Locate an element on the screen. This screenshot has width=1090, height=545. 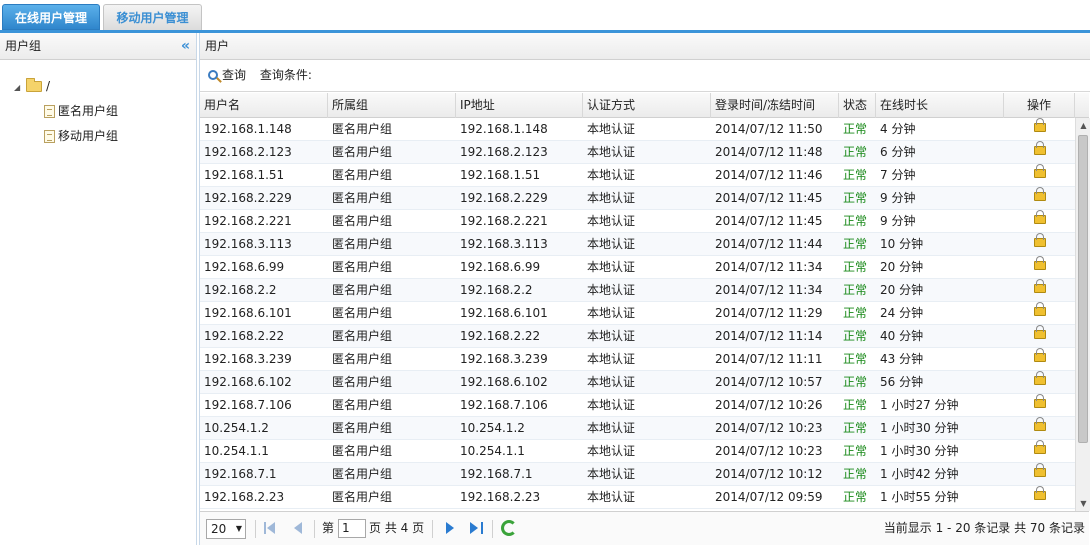
cell-login-time: 2014/07/12 11:50 is located at coordinates (769, 129).